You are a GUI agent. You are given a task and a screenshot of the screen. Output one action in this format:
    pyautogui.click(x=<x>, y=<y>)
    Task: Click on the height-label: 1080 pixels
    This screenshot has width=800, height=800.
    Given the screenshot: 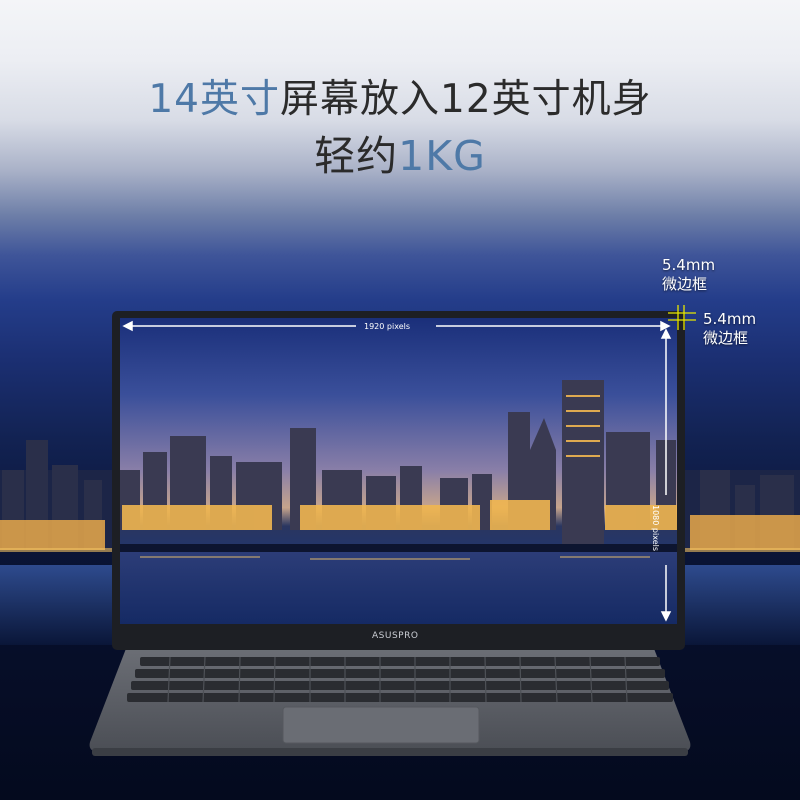 What is the action you would take?
    pyautogui.click(x=655, y=528)
    